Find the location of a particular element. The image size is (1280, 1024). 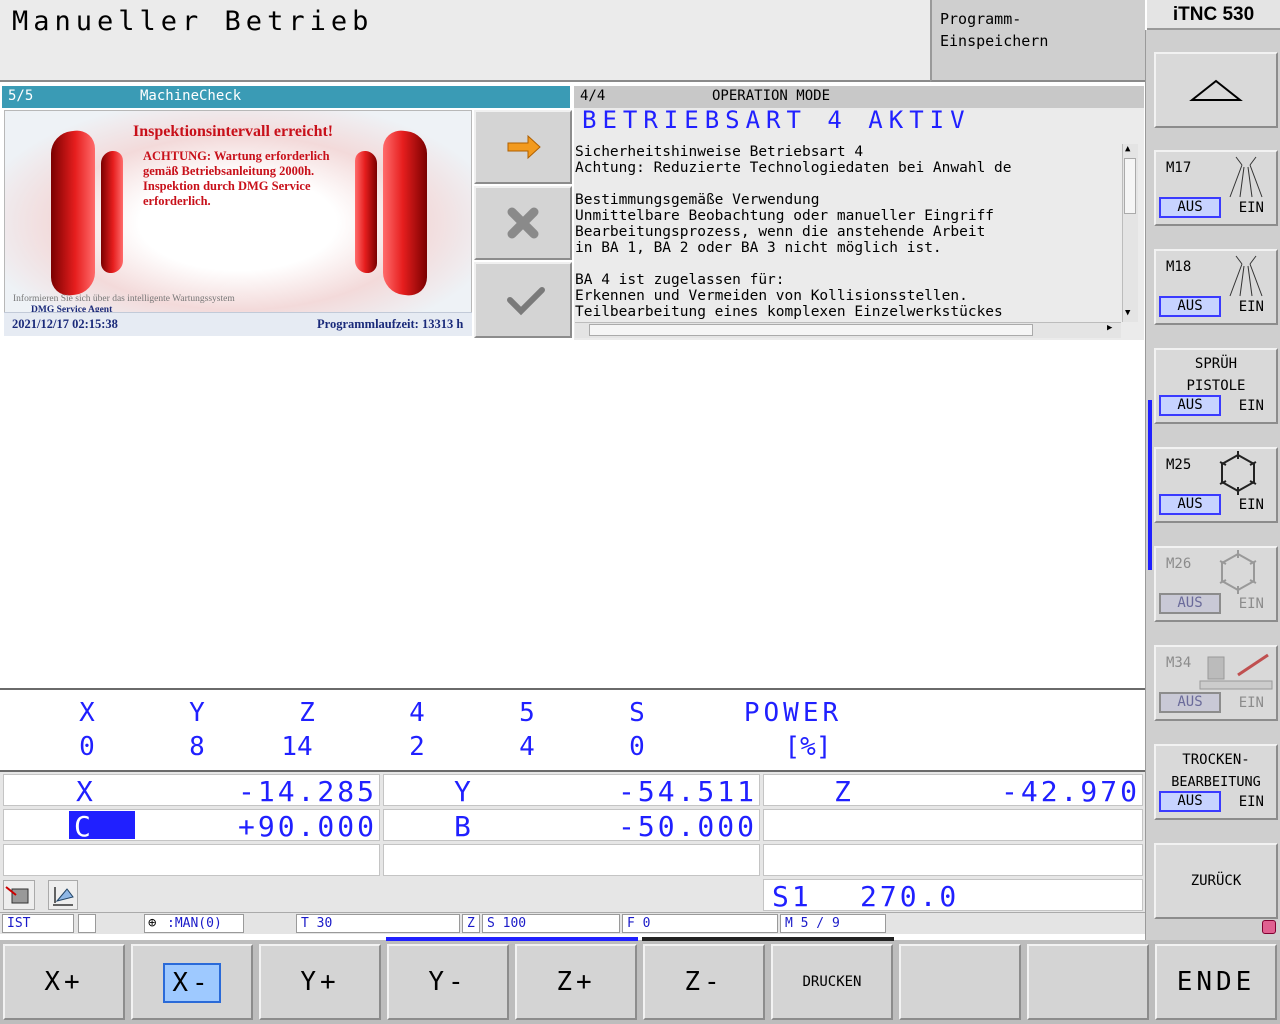

back-label: ZURÜCK is located at coordinates (1216, 881).